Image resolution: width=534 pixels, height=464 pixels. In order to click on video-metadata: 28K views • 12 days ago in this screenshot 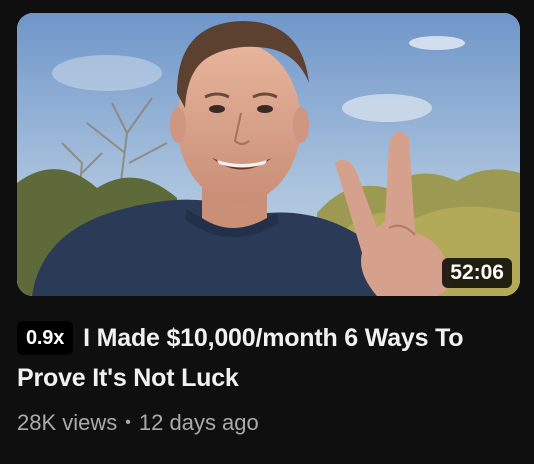, I will do `click(257, 423)`.